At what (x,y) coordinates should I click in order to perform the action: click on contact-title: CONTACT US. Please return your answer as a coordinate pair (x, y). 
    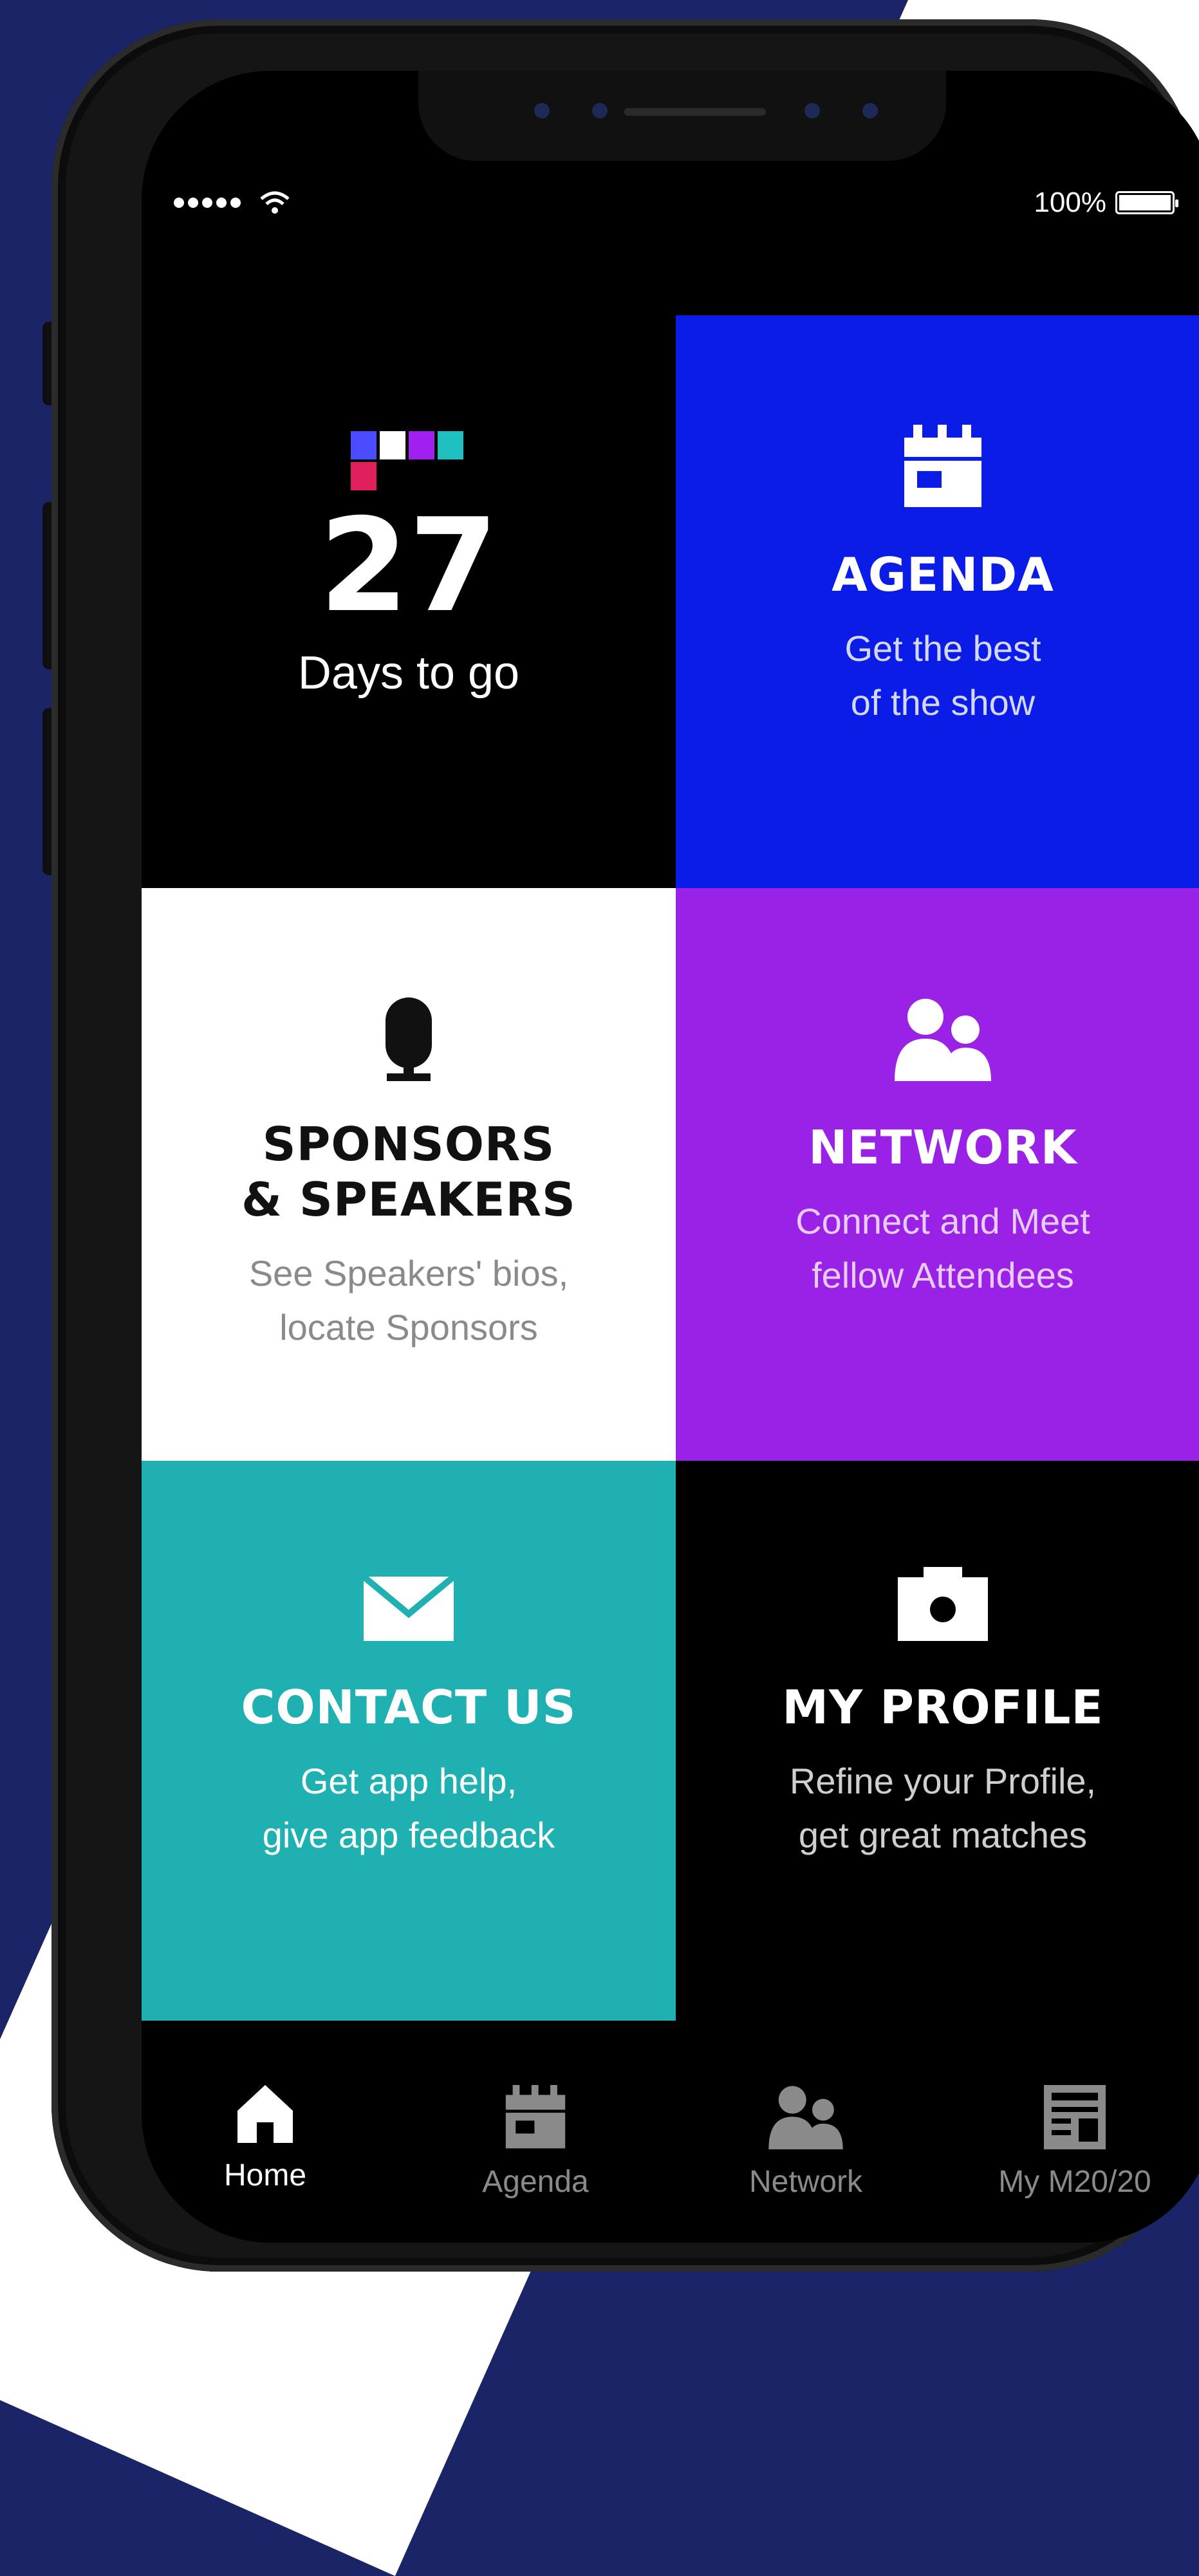
    Looking at the image, I should click on (409, 1707).